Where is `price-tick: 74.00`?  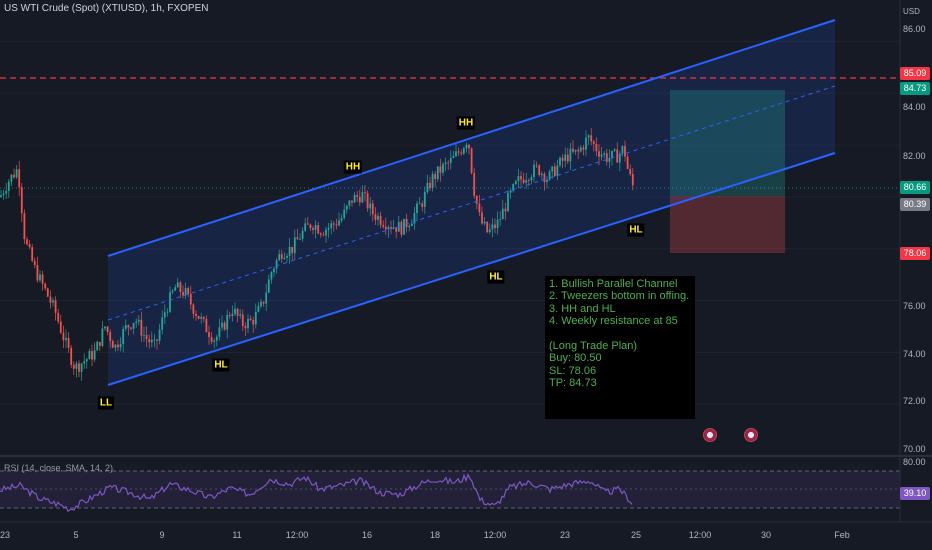 price-tick: 74.00 is located at coordinates (914, 354).